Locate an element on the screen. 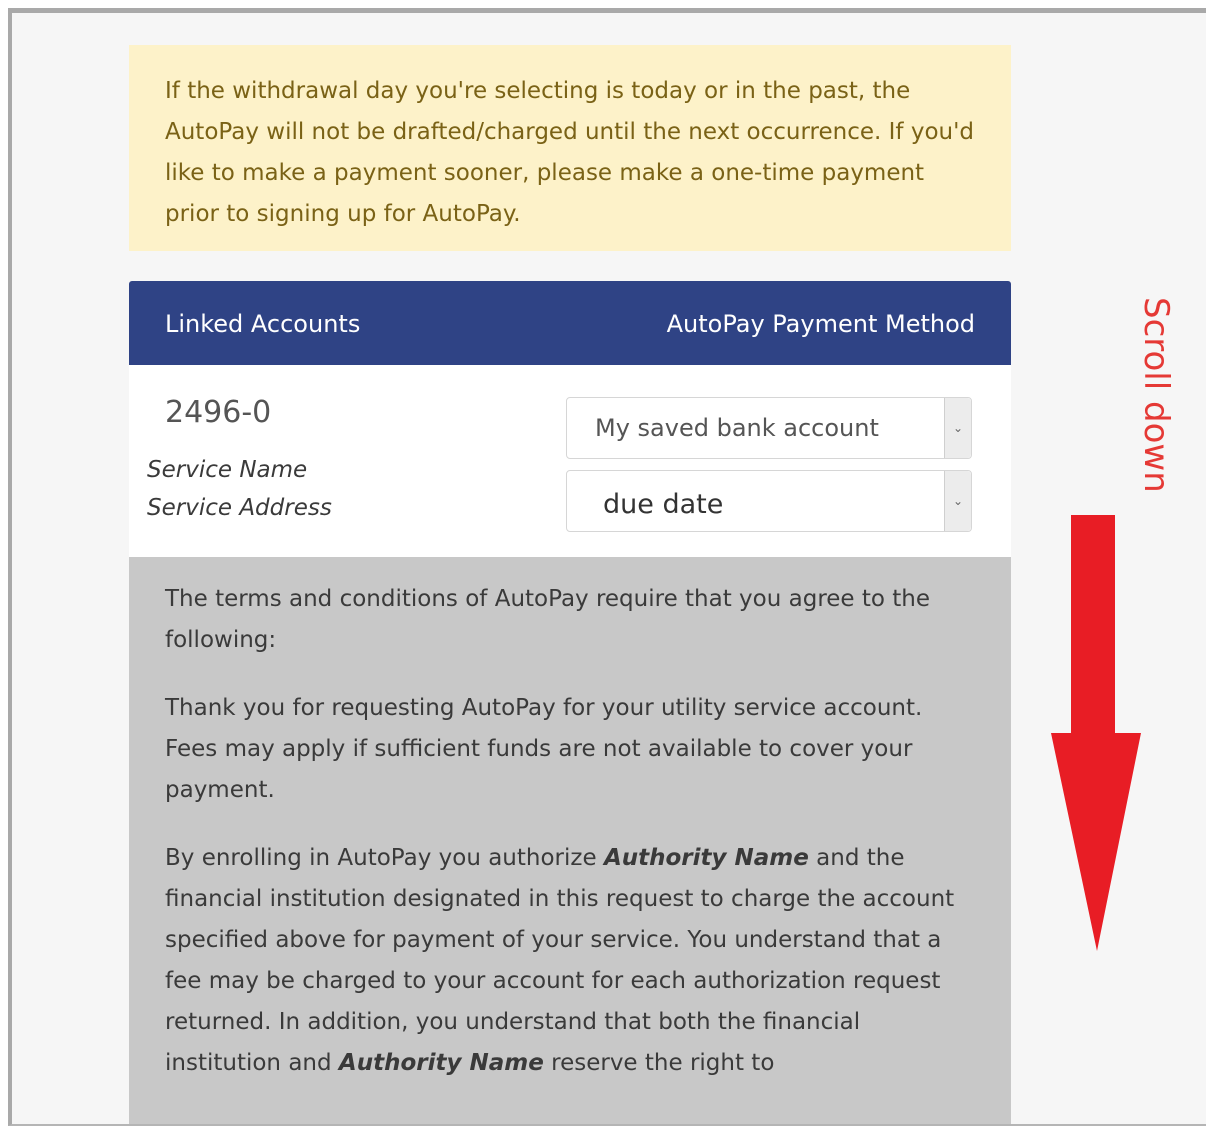 Image resolution: width=1206 pixels, height=1134 pixels. header-autopay-payment-method: AutoPay Payment Method is located at coordinates (820, 324).